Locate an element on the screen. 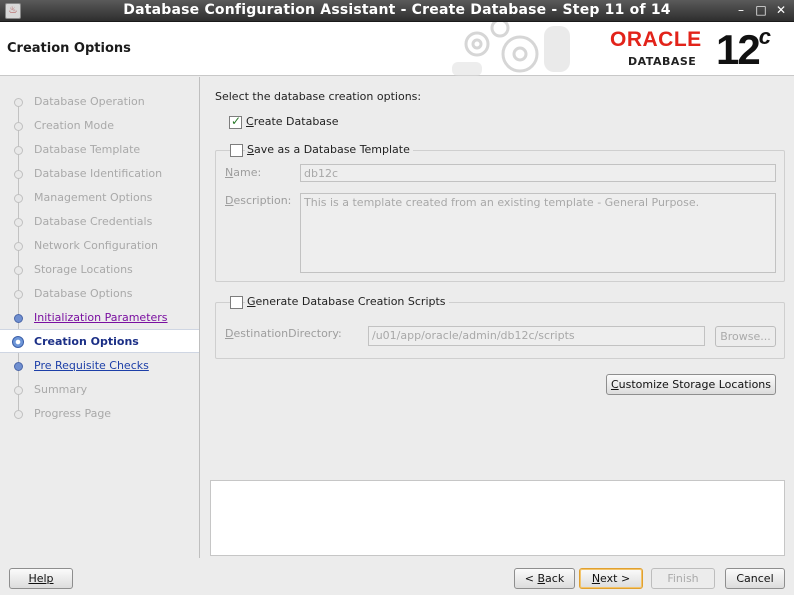 The width and height of the screenshot is (794, 595). step-summary: Summary is located at coordinates (99, 390).